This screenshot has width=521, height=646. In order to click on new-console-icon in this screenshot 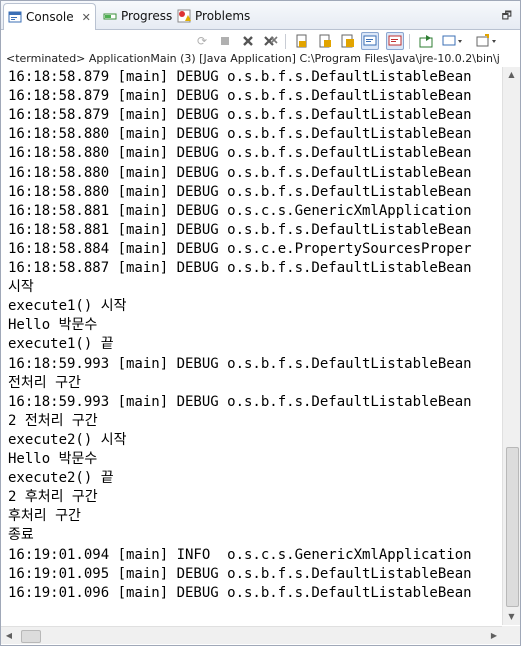, I will do `click(487, 41)`.